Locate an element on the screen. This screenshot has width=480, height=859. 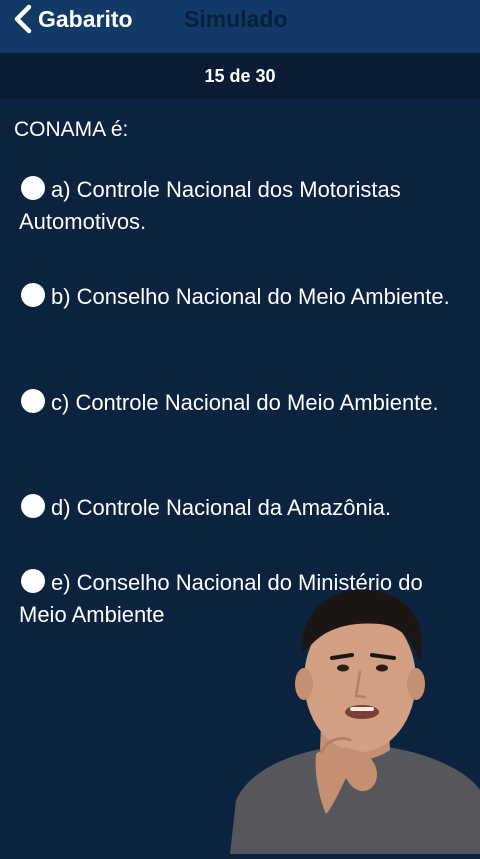
option-d: d) Controle Nacional da Amazônia. is located at coordinates (244, 508).